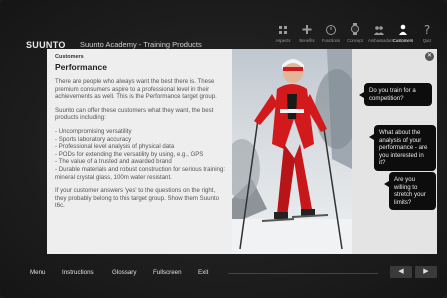  I want to click on nav-item-benefits: Benefits, so click(307, 32).